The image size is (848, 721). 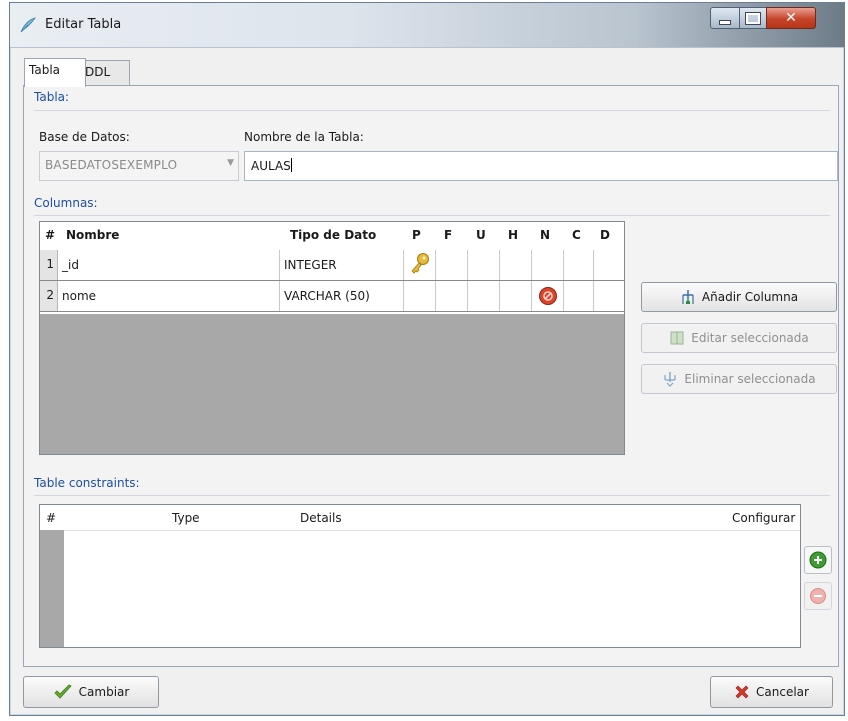 What do you see at coordinates (104, 692) in the screenshot?
I see `apply-label: Cambiar` at bounding box center [104, 692].